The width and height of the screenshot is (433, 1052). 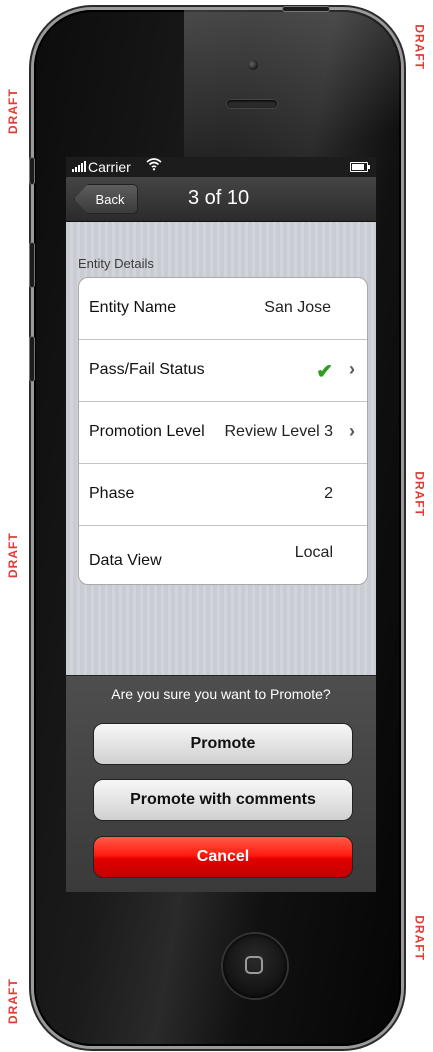 I want to click on battery-icon, so click(x=360, y=167).